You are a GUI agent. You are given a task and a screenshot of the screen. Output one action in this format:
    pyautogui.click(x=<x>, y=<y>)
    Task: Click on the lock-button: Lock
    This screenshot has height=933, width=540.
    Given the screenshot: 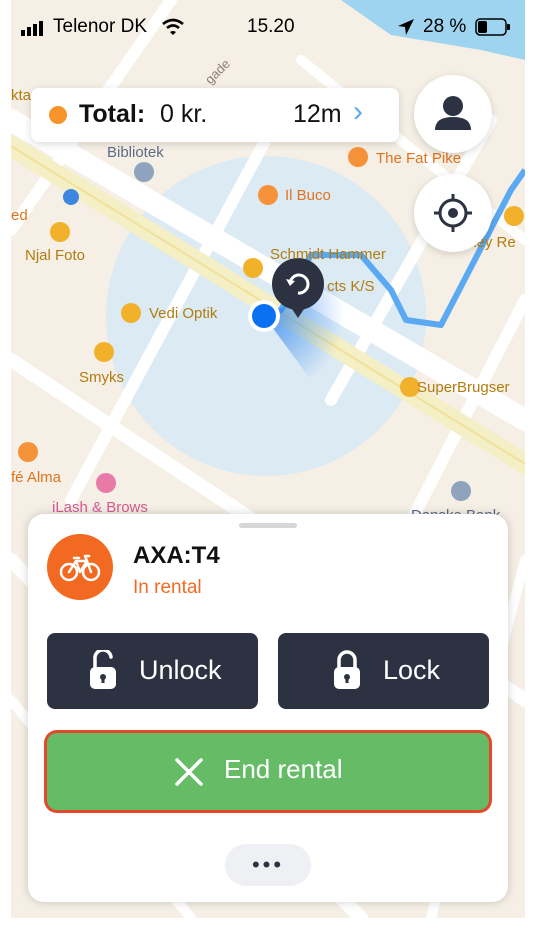 What is the action you would take?
    pyautogui.click(x=383, y=671)
    